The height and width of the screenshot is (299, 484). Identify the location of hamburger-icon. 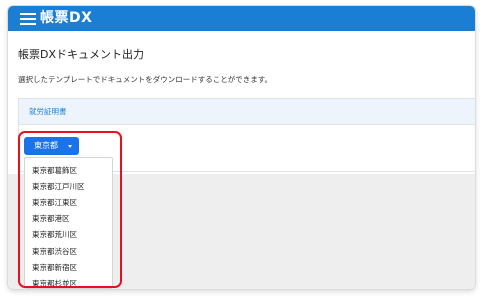
(28, 19).